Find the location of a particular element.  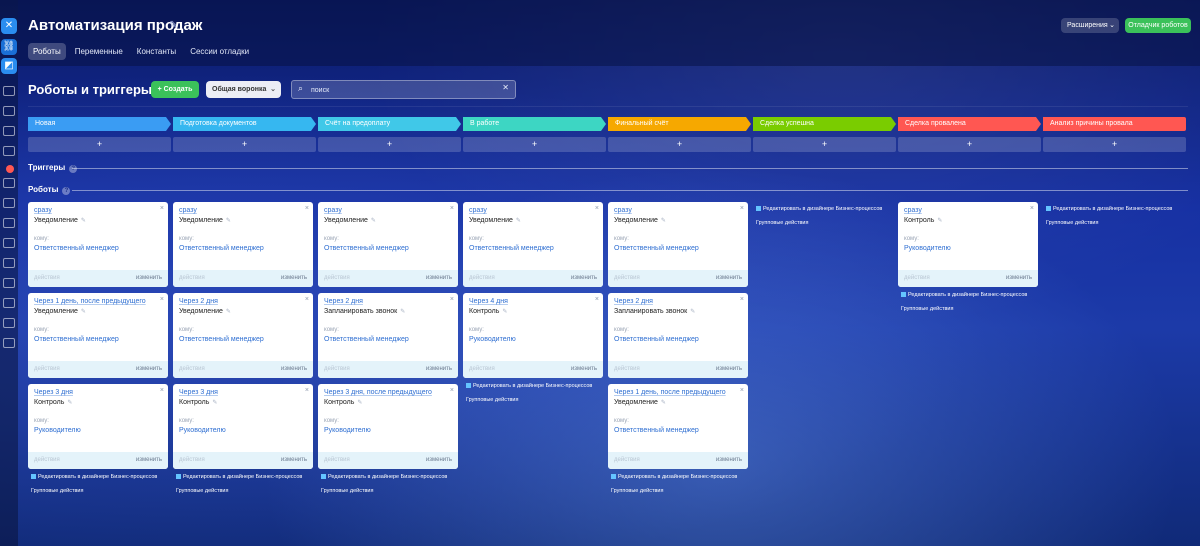

help-icon: ? is located at coordinates (73, 169).